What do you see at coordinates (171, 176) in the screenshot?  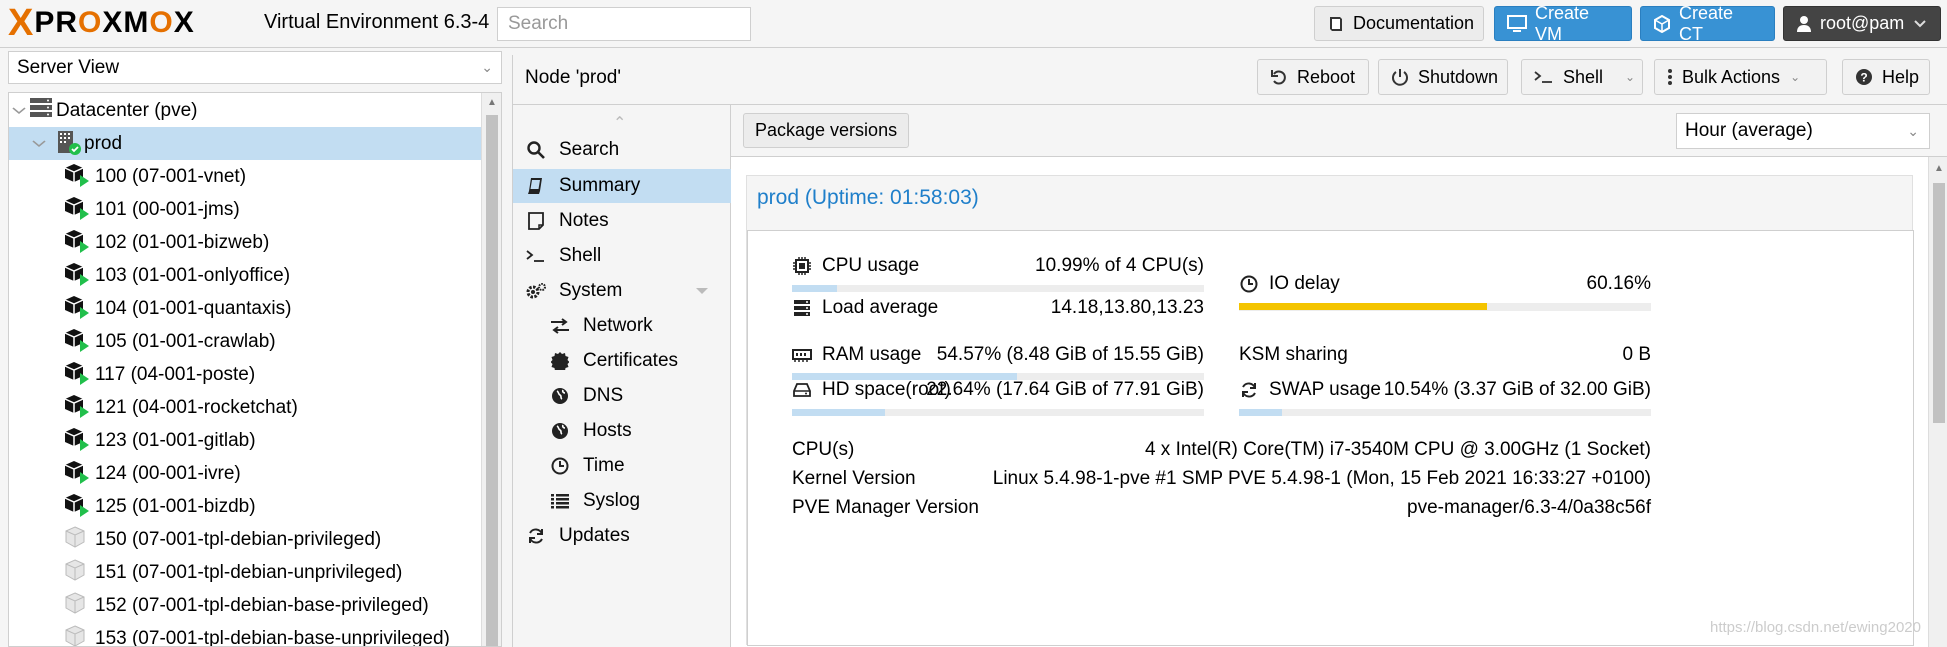 I see `tree-item-label: 100 (07-001-vnet)` at bounding box center [171, 176].